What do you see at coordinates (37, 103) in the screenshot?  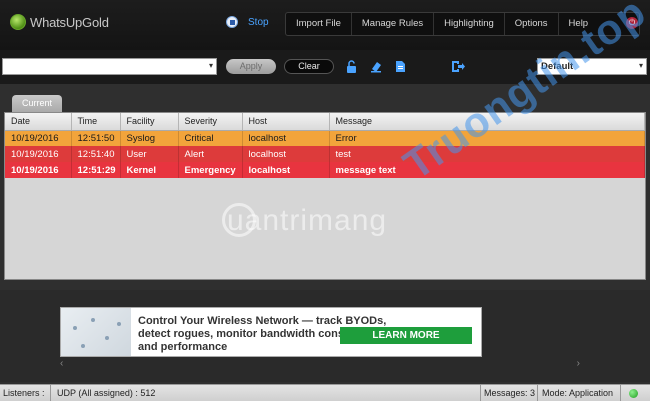 I see `tab-current: Current` at bounding box center [37, 103].